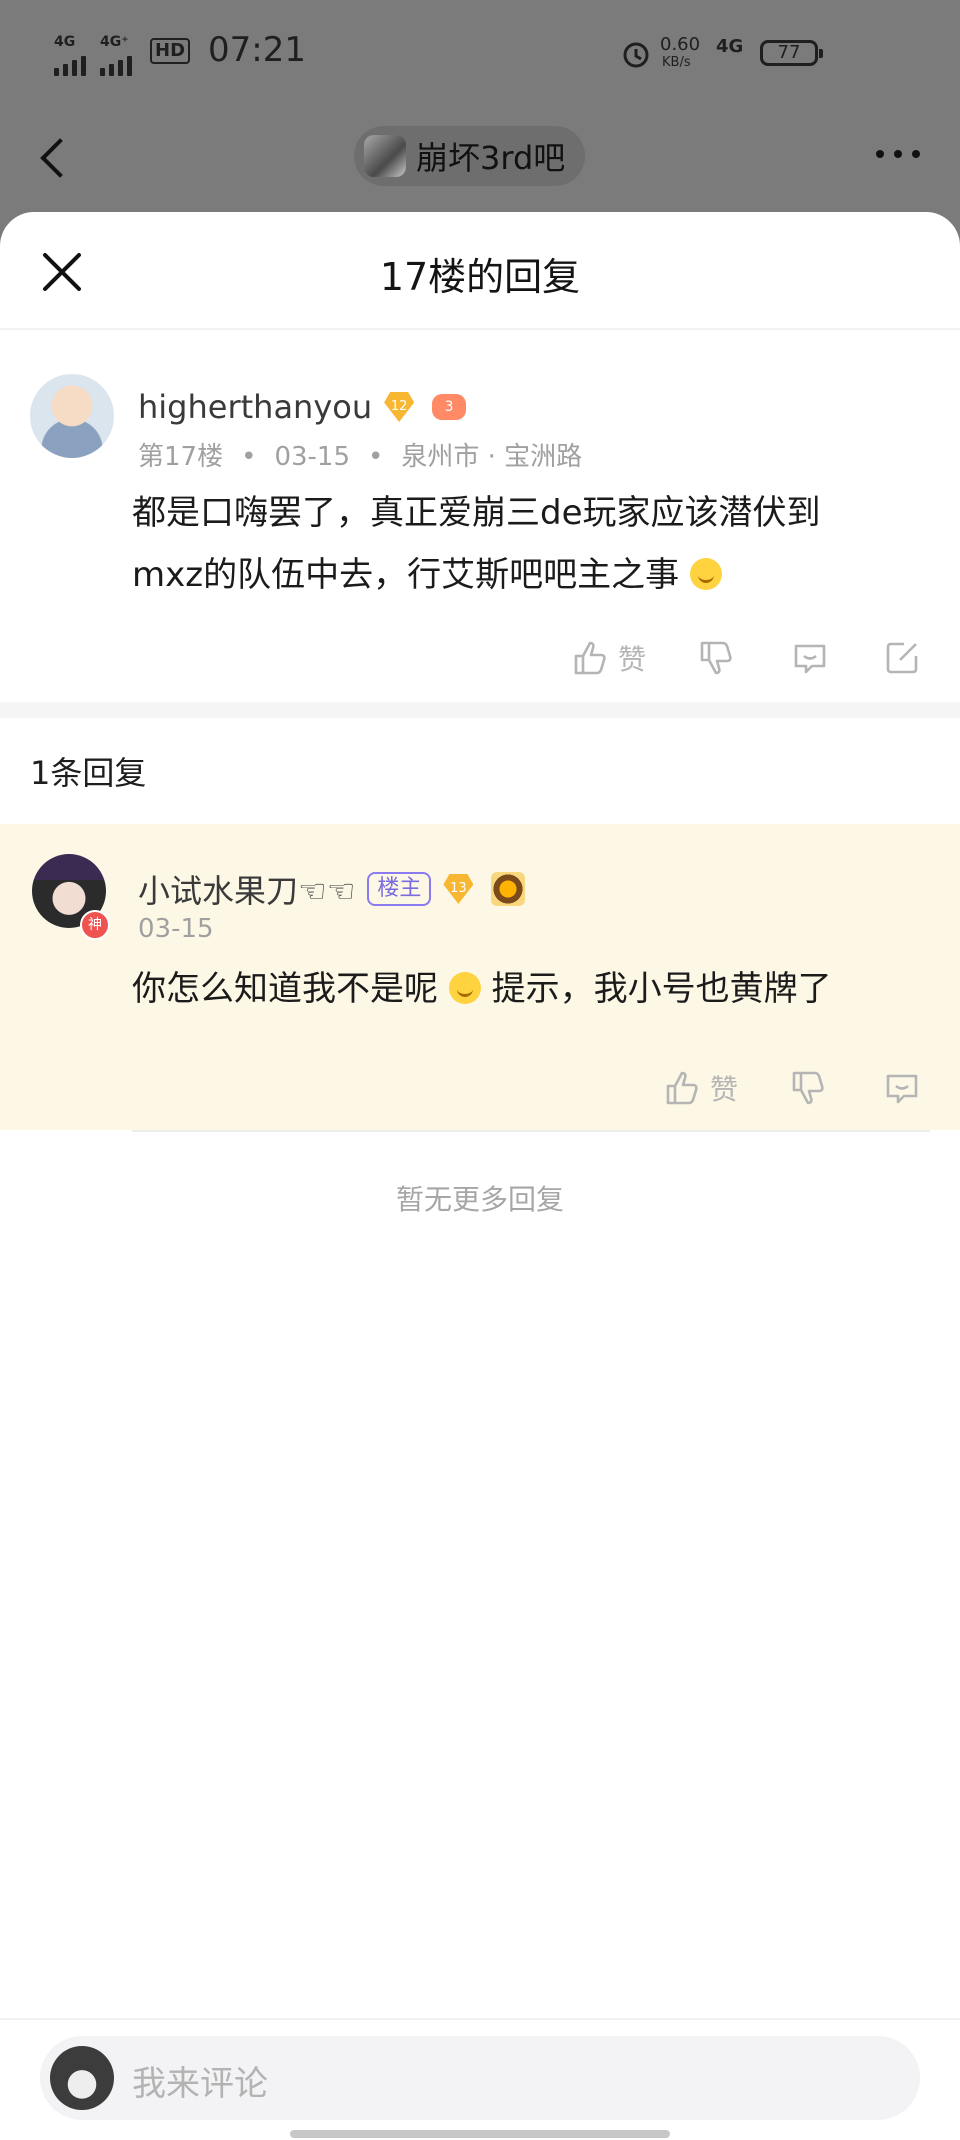 This screenshot has width=960, height=2140. Describe the element at coordinates (730, 46) in the screenshot. I see `network-right: 4G` at that location.